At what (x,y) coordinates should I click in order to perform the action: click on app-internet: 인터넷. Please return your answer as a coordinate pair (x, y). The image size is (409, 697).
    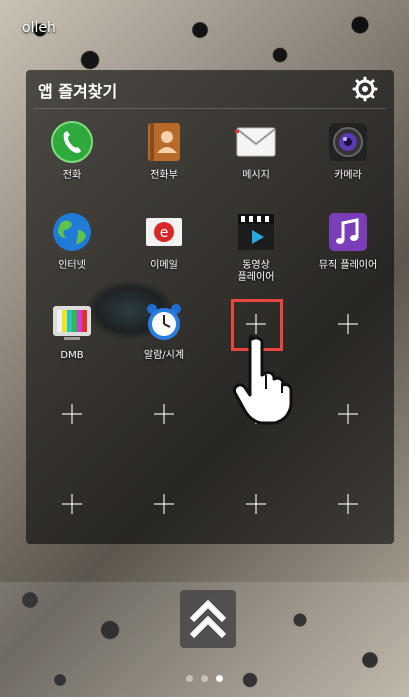
    Looking at the image, I should click on (72, 249).